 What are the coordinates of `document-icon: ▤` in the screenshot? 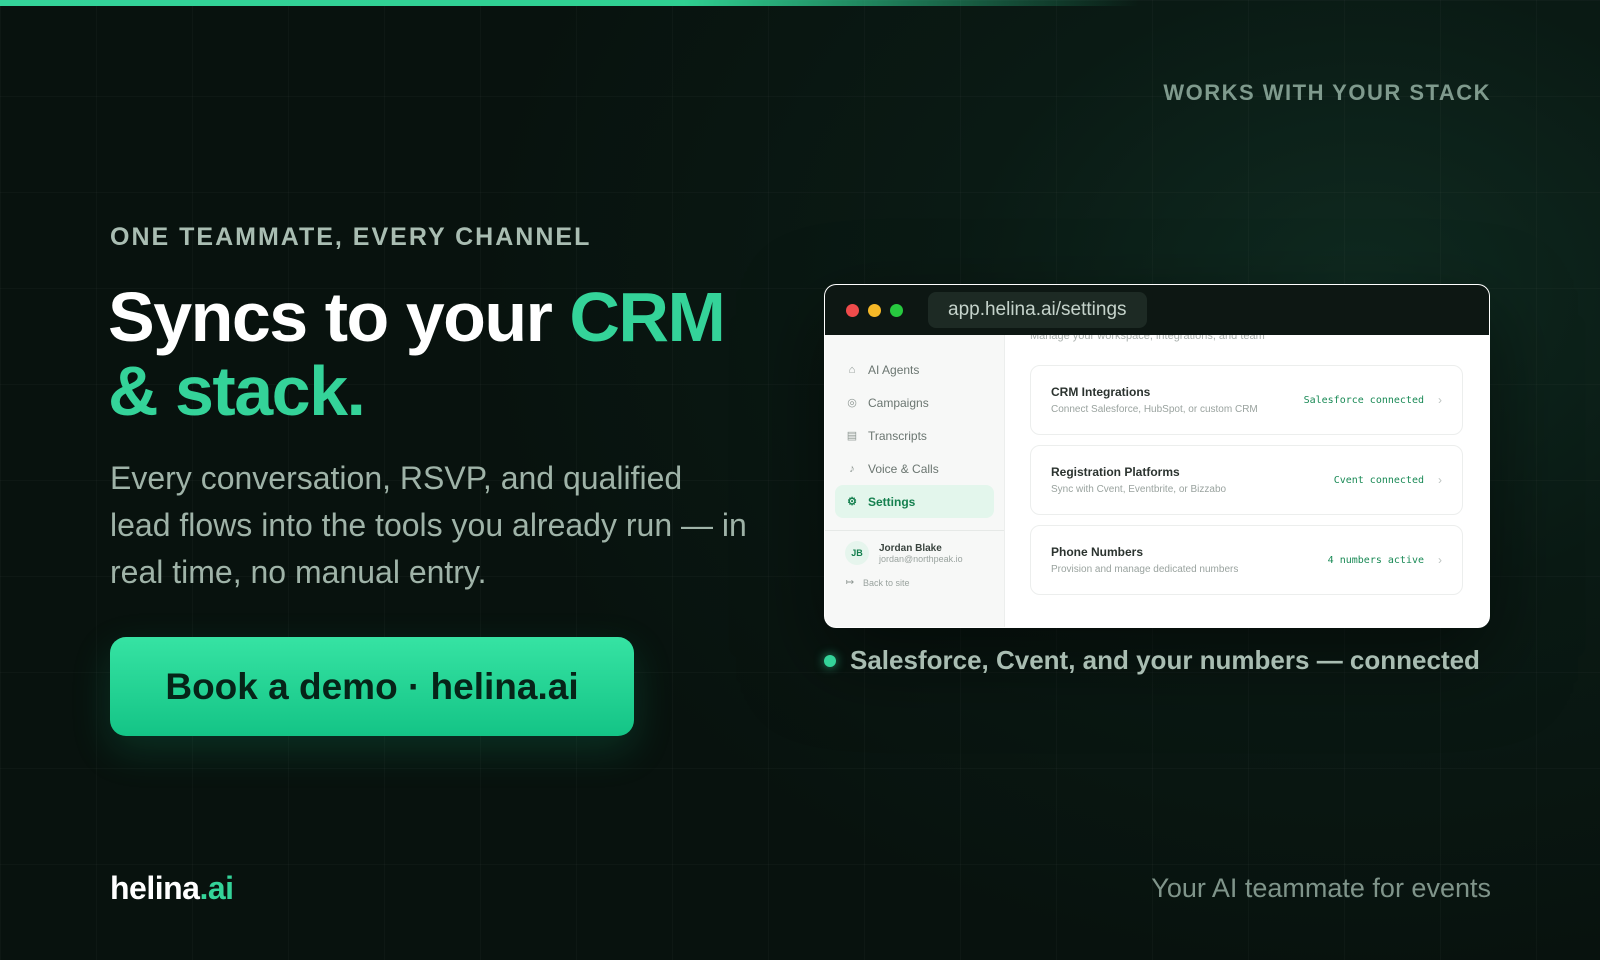 It's located at (852, 435).